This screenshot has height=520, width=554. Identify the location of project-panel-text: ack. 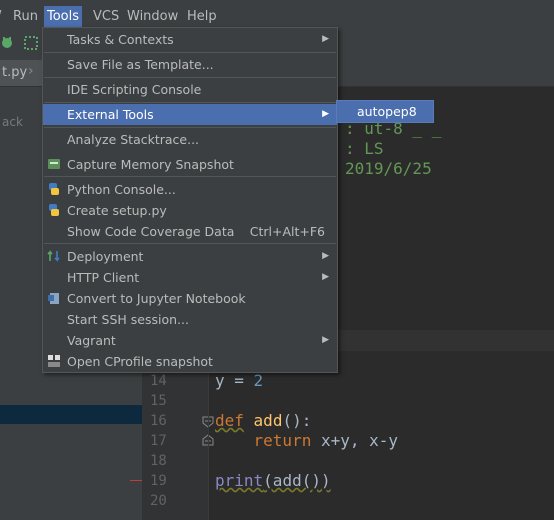
(12, 122).